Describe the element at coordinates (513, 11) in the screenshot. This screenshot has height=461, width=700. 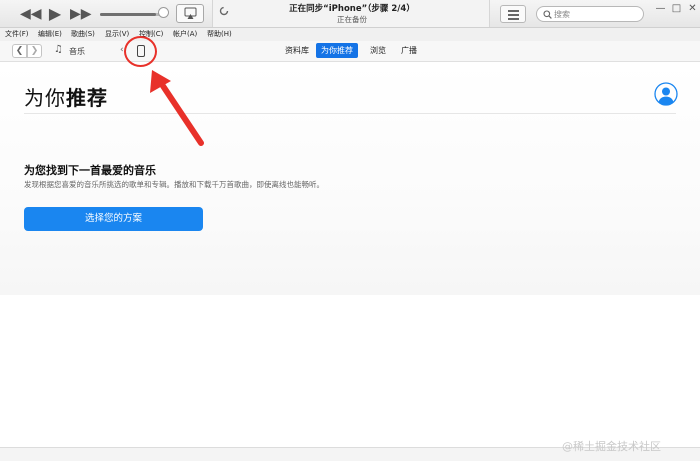
I see `list-view-icon` at that location.